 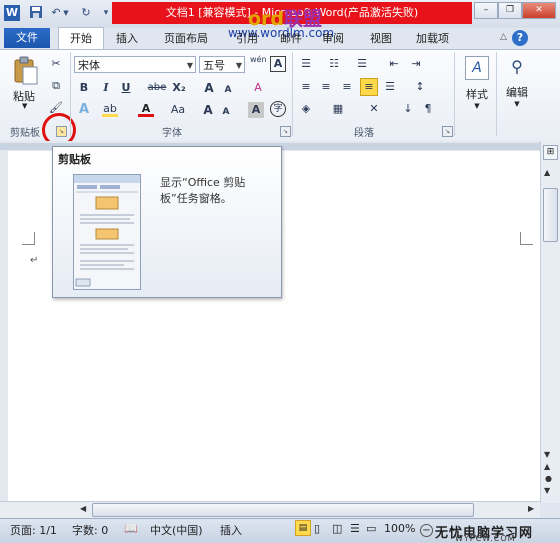 I want to click on font-color-icon: A, so click(x=146, y=109).